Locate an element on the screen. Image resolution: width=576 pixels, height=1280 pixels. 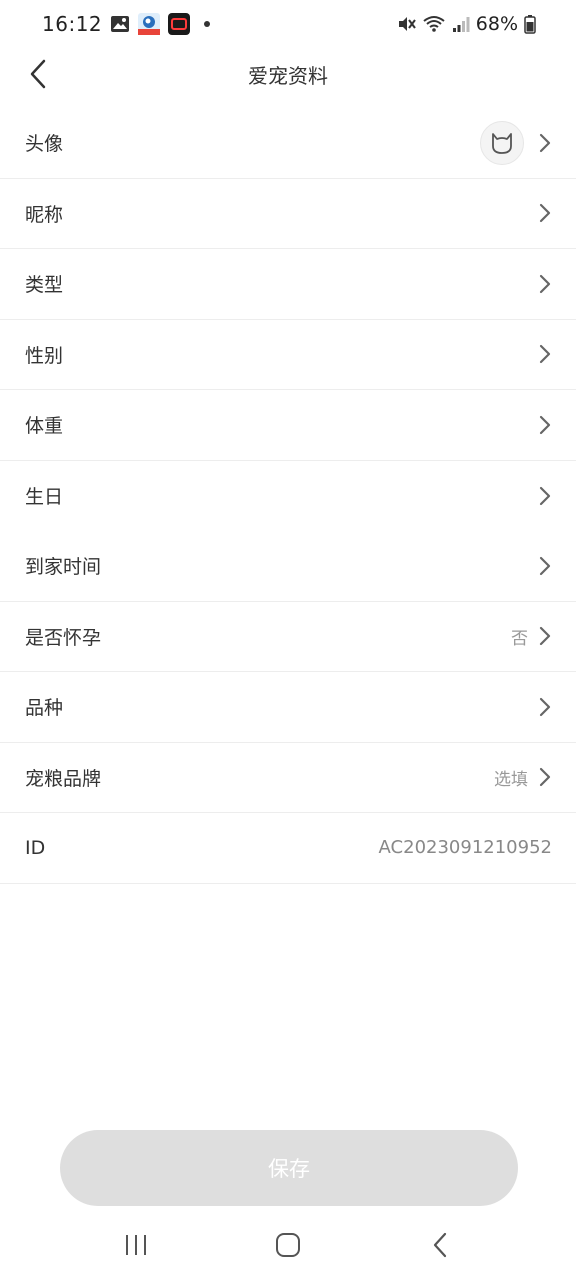
recent-apps-button is located at coordinates (136, 1245).